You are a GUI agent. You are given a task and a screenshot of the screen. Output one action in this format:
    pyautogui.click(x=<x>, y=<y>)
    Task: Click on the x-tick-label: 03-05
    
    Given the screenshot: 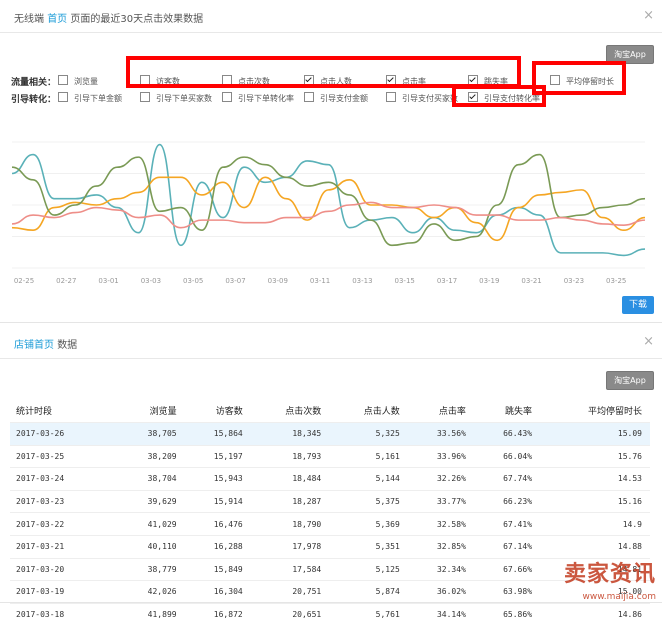 What is the action you would take?
    pyautogui.click(x=193, y=281)
    